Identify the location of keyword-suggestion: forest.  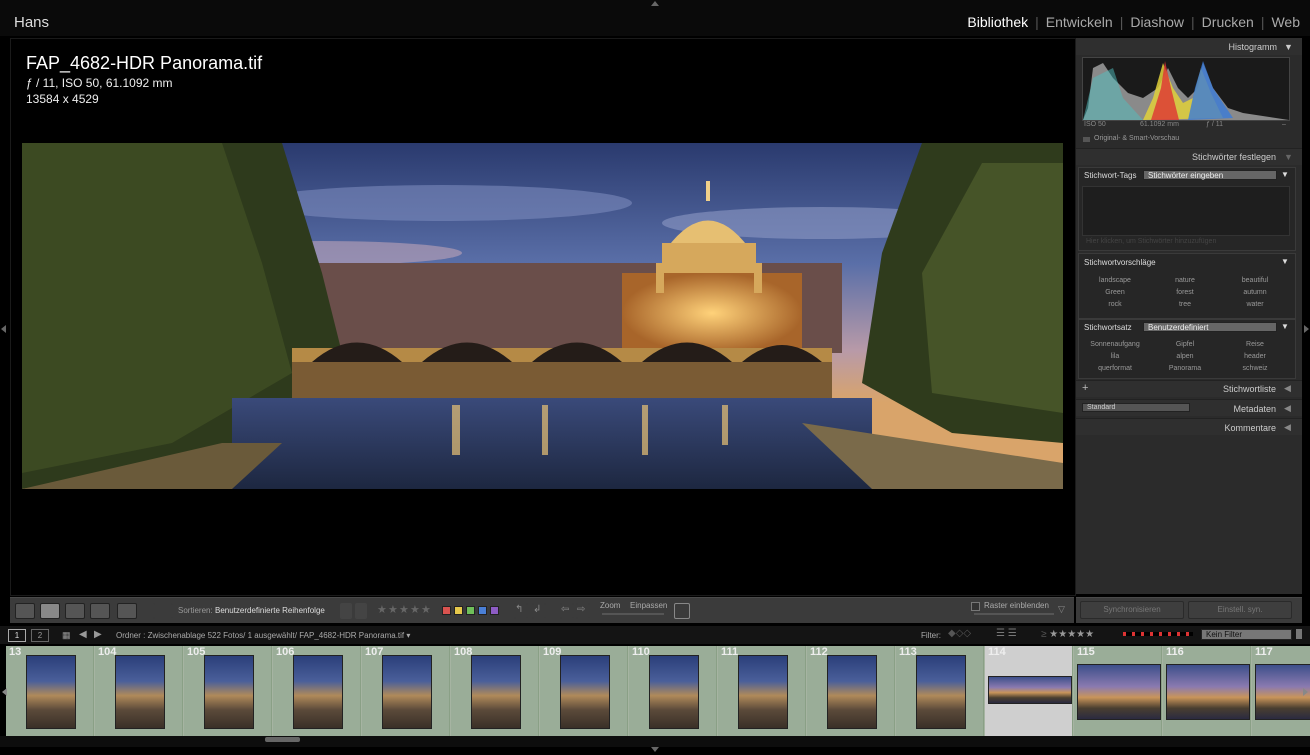
(1185, 292).